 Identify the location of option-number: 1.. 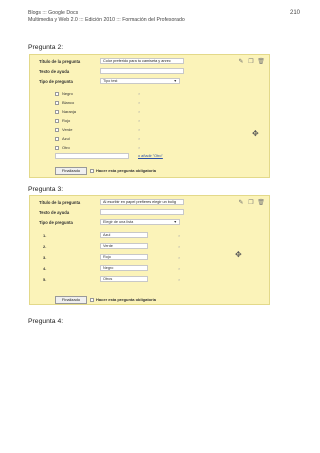
(45, 235).